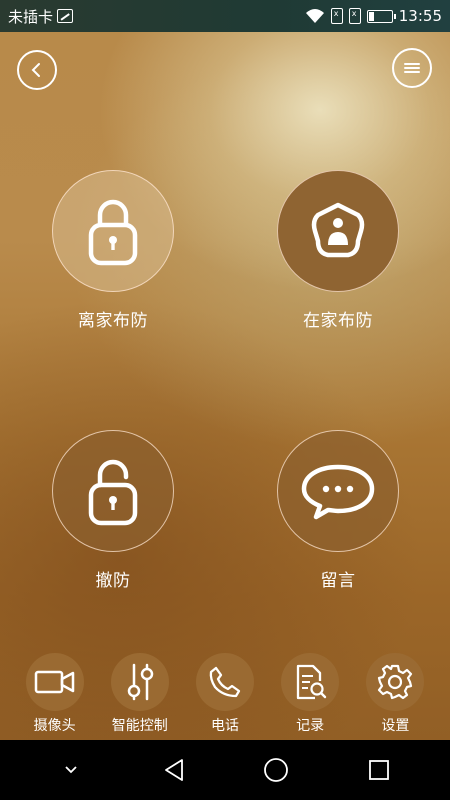  What do you see at coordinates (225, 770) in the screenshot?
I see `system-nav-bar` at bounding box center [225, 770].